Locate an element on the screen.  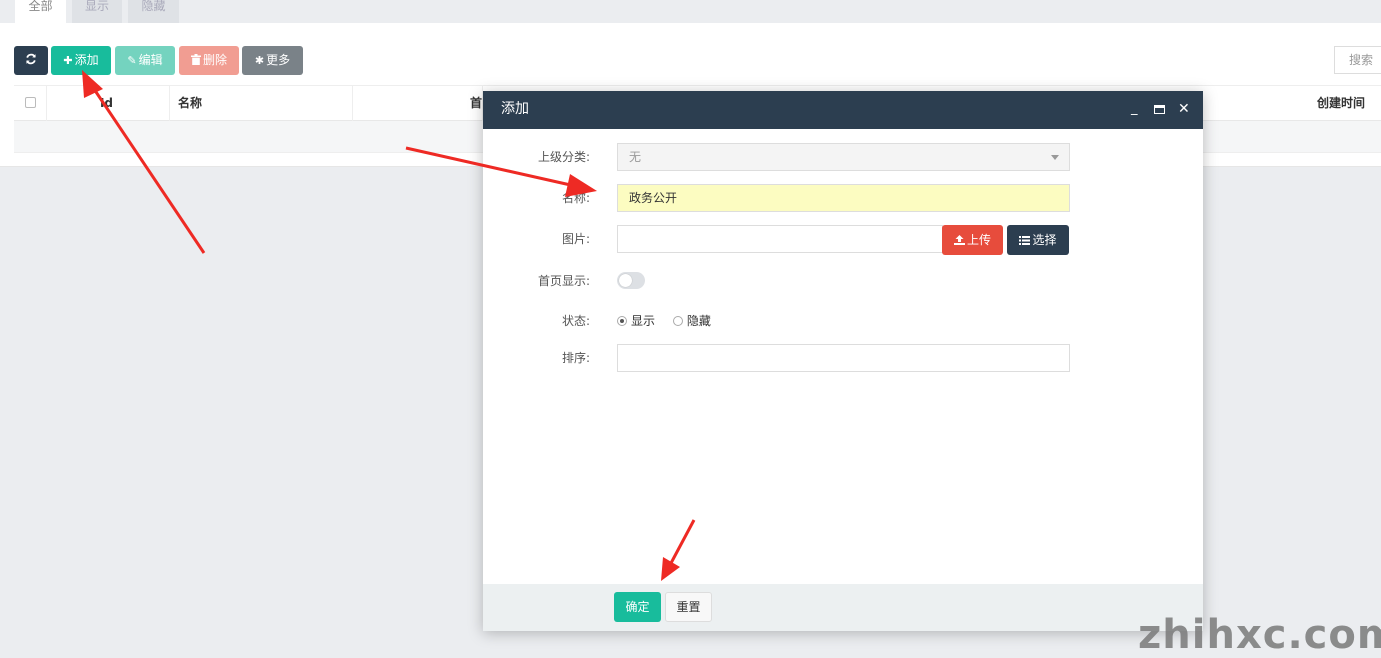
close-icon: ✕ is located at coordinates (1184, 109).